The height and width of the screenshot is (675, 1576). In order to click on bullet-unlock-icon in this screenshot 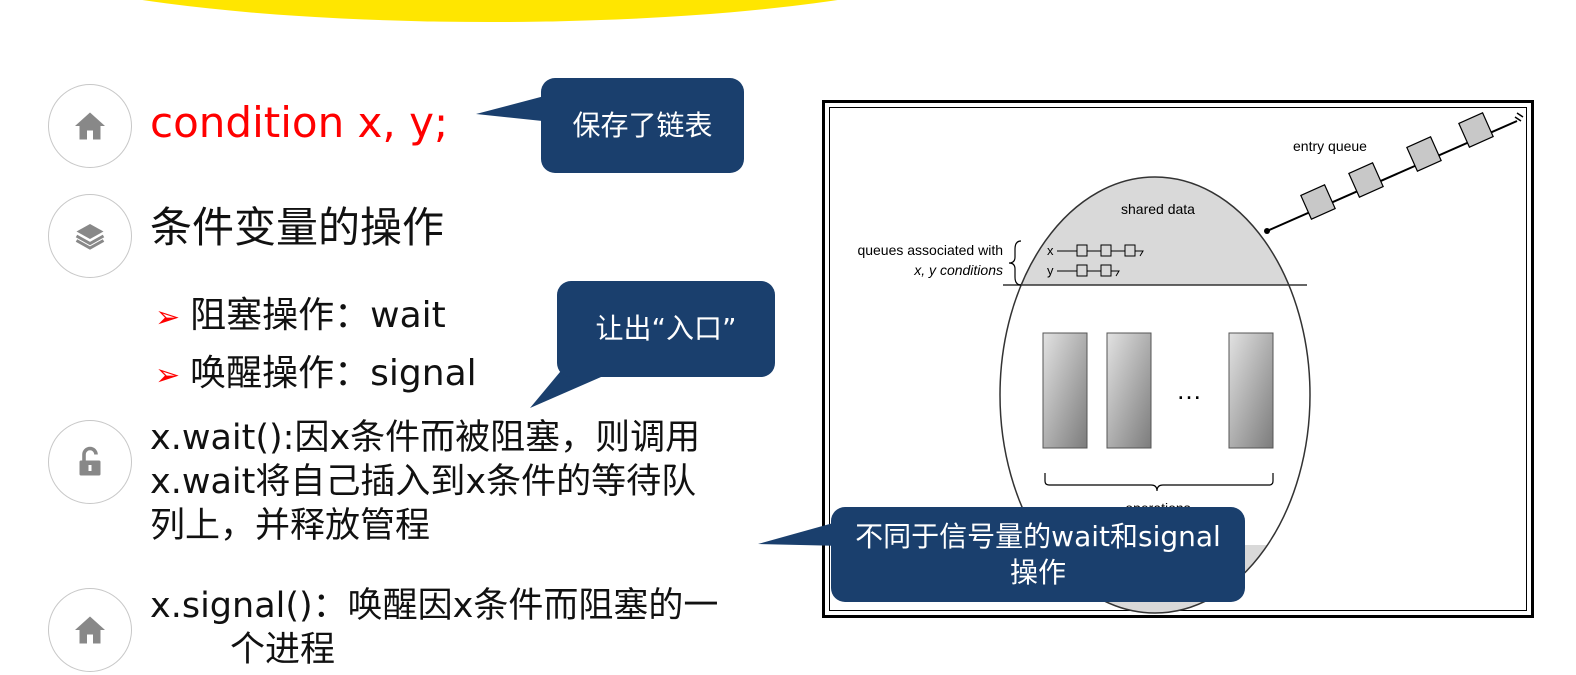, I will do `click(90, 462)`.